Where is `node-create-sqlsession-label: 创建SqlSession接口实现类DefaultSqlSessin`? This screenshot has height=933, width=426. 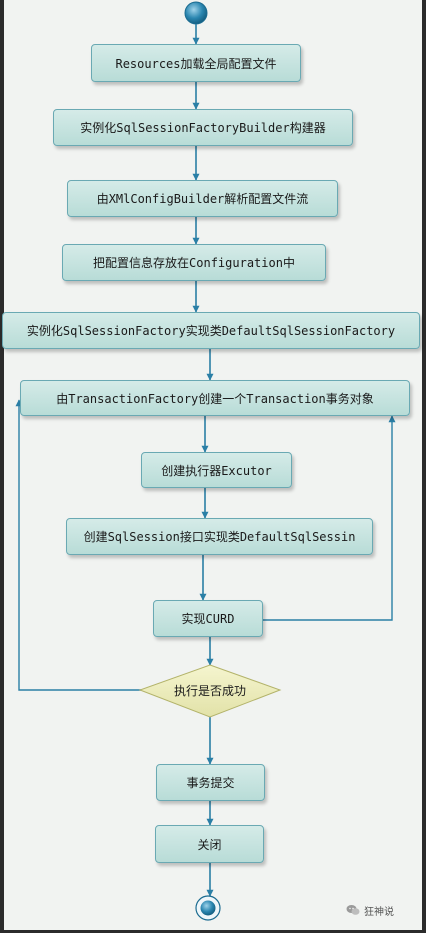 node-create-sqlsession-label: 创建SqlSession接口实现类DefaultSqlSessin is located at coordinates (219, 537).